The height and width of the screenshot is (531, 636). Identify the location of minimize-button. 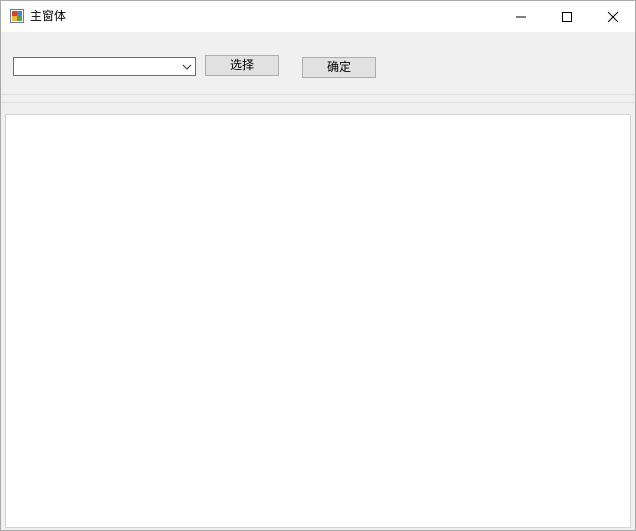
(521, 16).